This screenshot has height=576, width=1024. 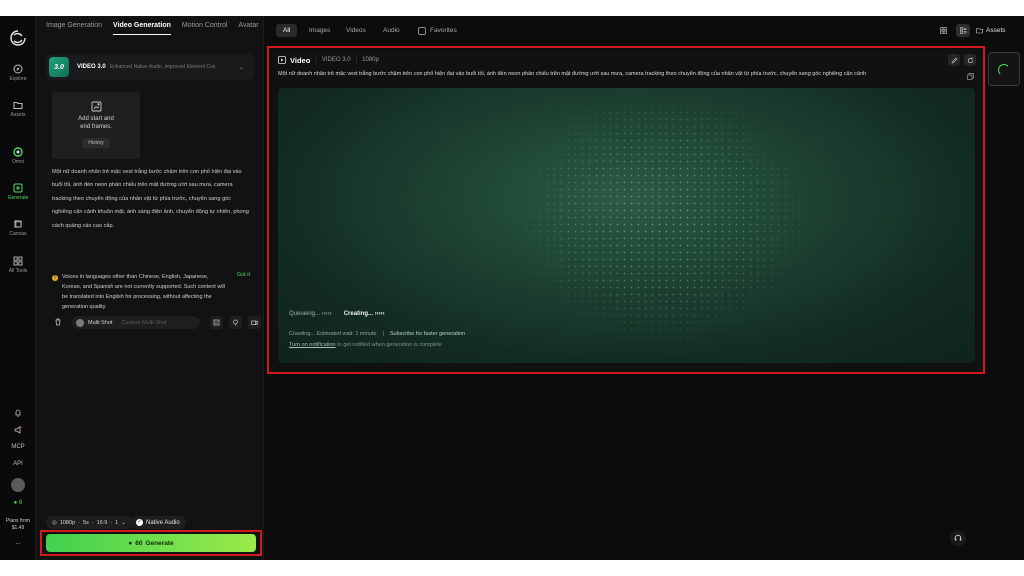 What do you see at coordinates (80, 322) in the screenshot?
I see `toggle-knob` at bounding box center [80, 322].